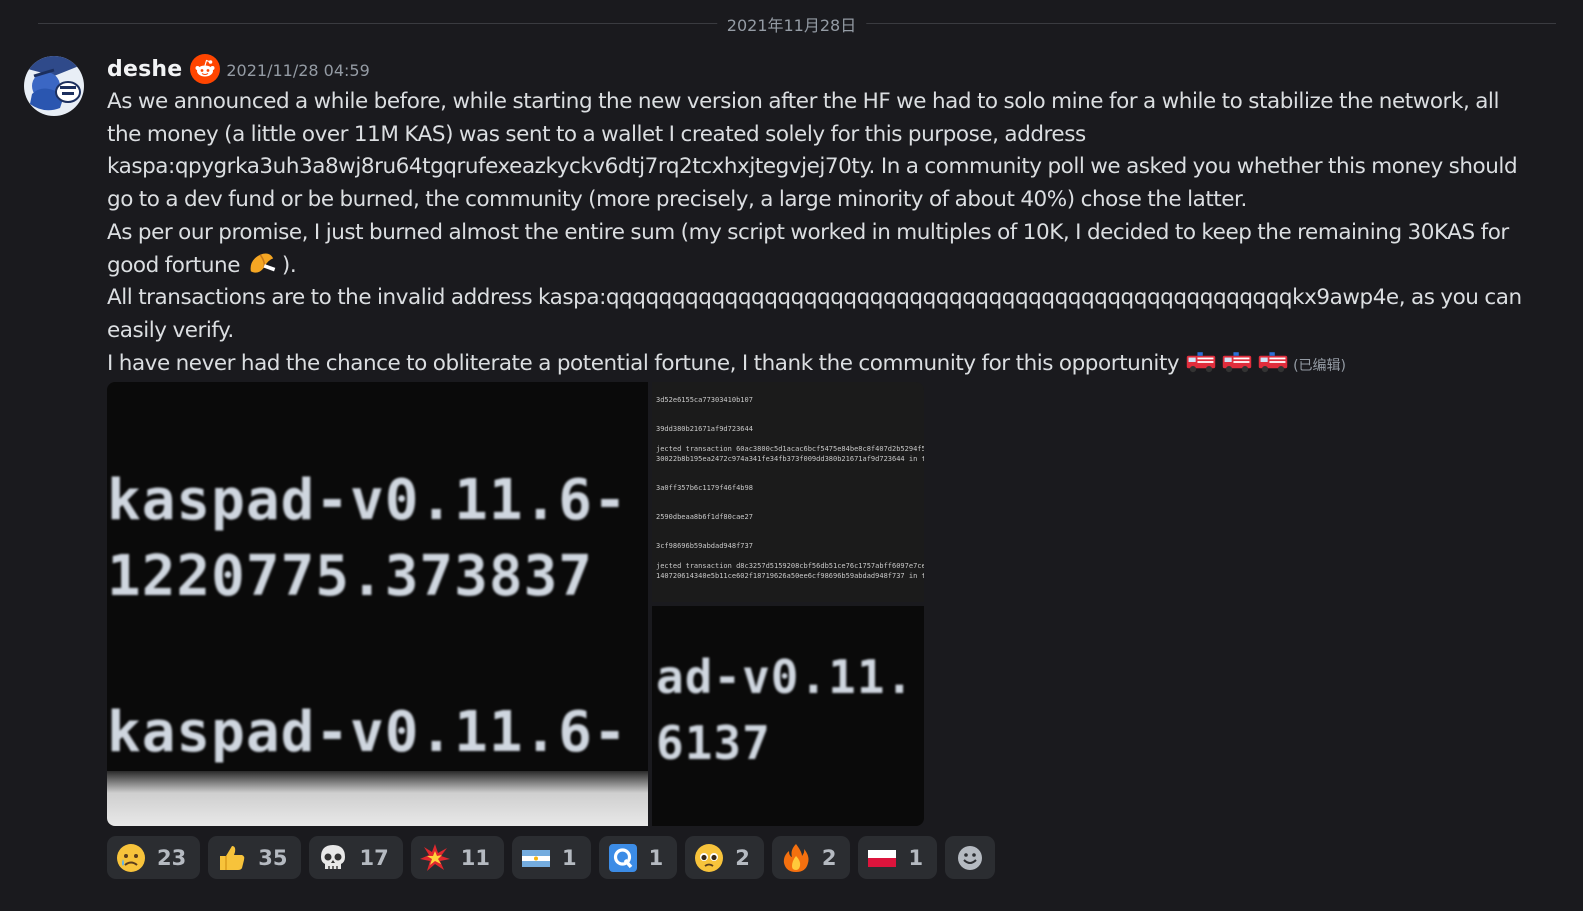 This screenshot has height=911, width=1583. Describe the element at coordinates (289, 265) in the screenshot. I see `message-text: ).` at that location.